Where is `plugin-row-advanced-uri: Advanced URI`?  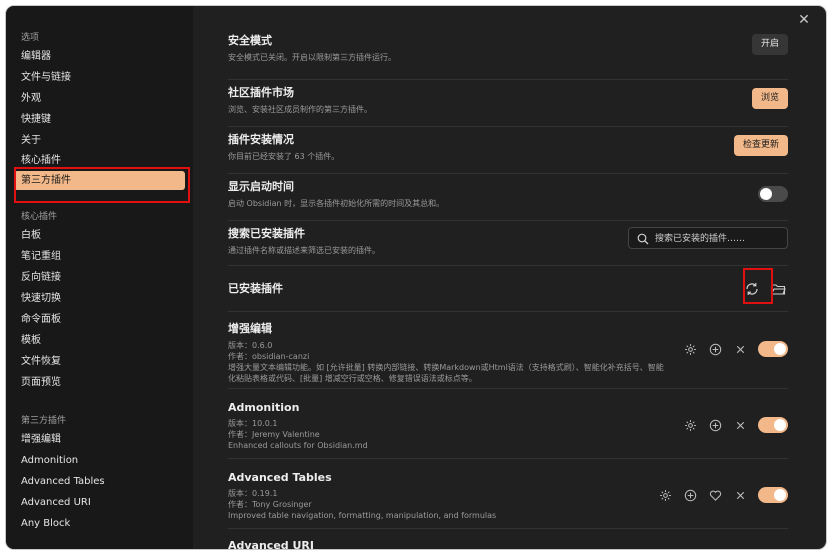 plugin-row-advanced-uri: Advanced URI is located at coordinates (508, 539).